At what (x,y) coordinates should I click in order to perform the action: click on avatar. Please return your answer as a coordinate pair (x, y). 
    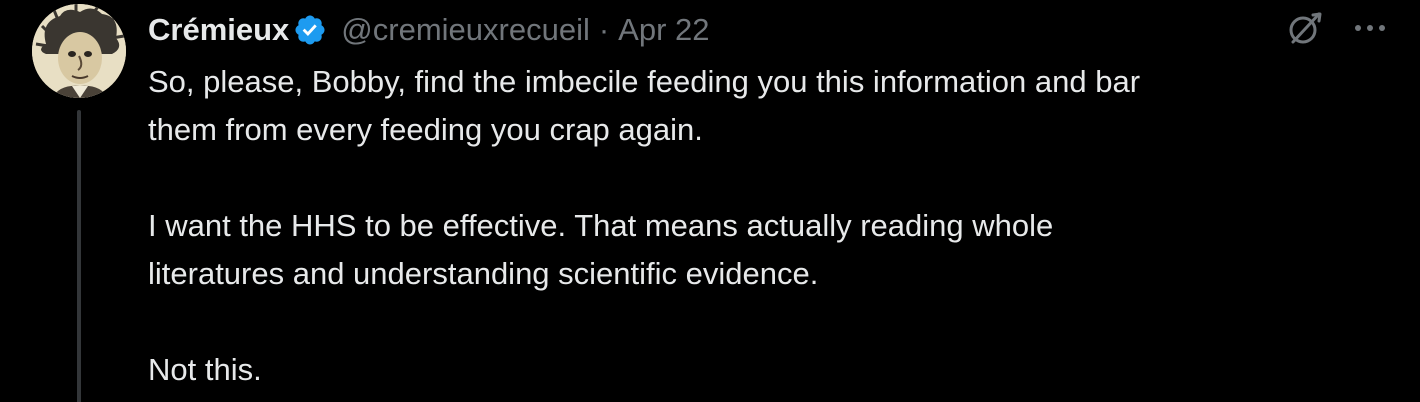
    Looking at the image, I should click on (79, 51).